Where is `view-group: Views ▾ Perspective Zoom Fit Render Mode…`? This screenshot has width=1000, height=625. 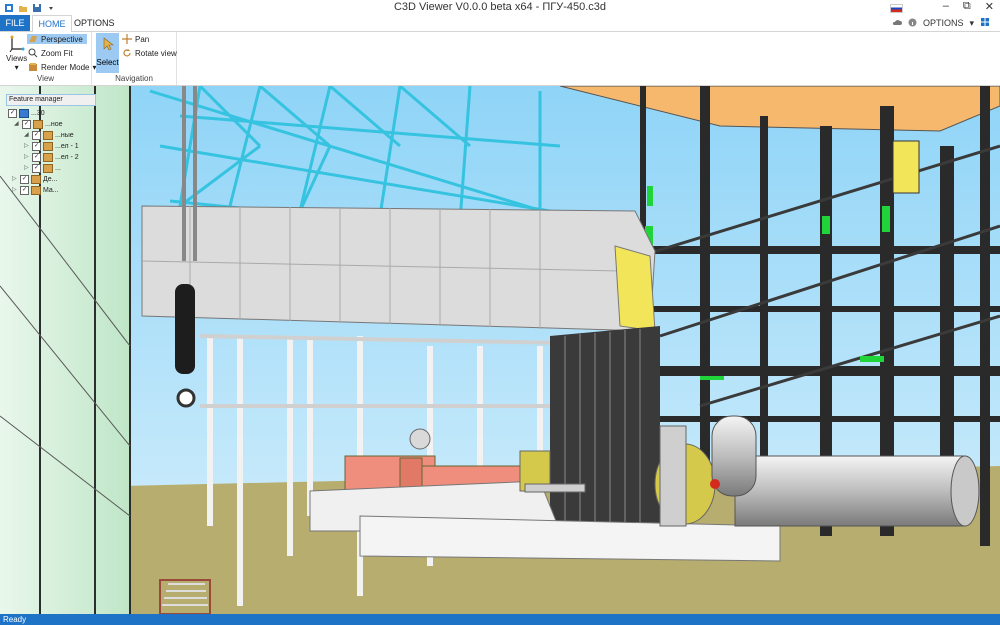
view-group: Views ▾ Perspective Zoom Fit Render Mode… is located at coordinates (48, 58).